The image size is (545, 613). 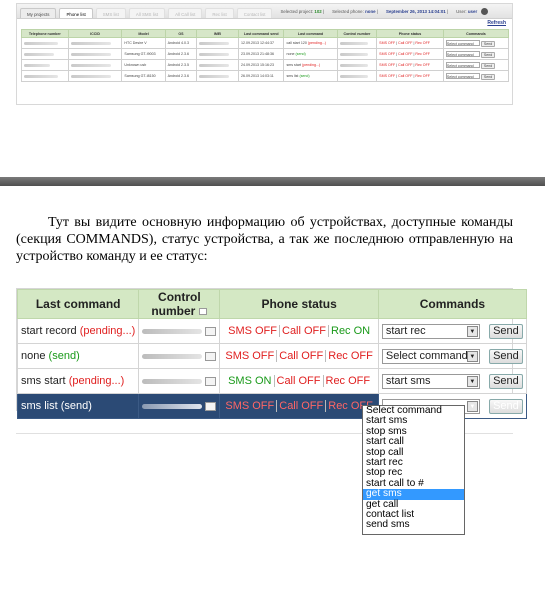 What do you see at coordinates (38, 12) in the screenshot?
I see `tab-my-projects: My projects` at bounding box center [38, 12].